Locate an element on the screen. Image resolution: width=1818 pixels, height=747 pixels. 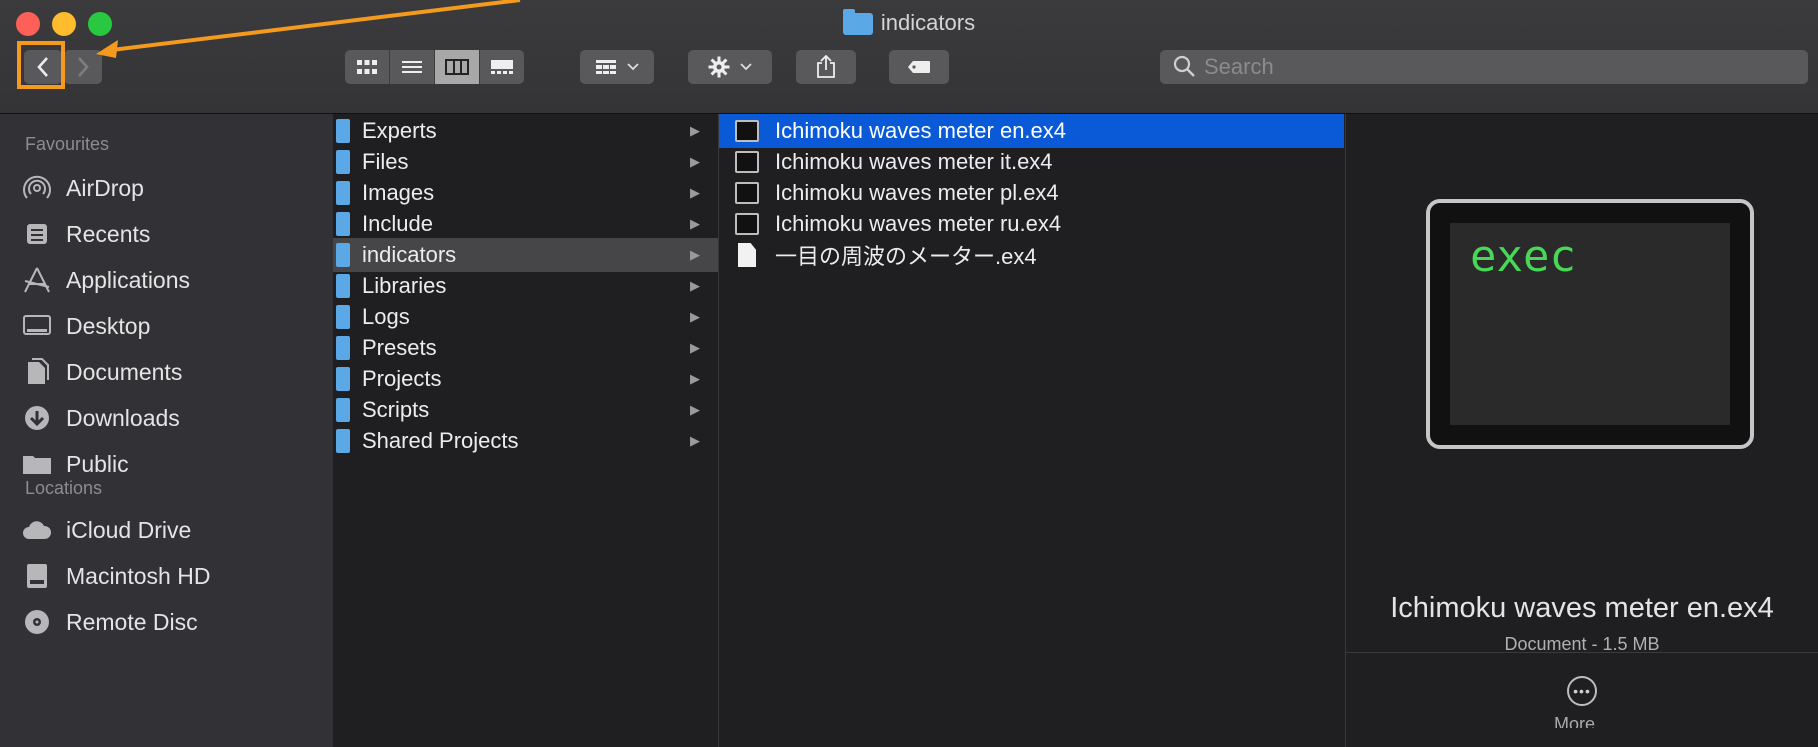
group-grid-icon is located at coordinates (606, 67).